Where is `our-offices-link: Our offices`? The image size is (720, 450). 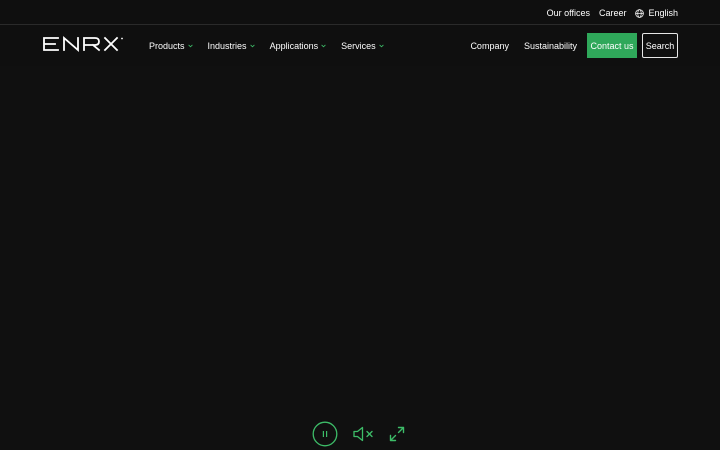 our-offices-link: Our offices is located at coordinates (568, 13).